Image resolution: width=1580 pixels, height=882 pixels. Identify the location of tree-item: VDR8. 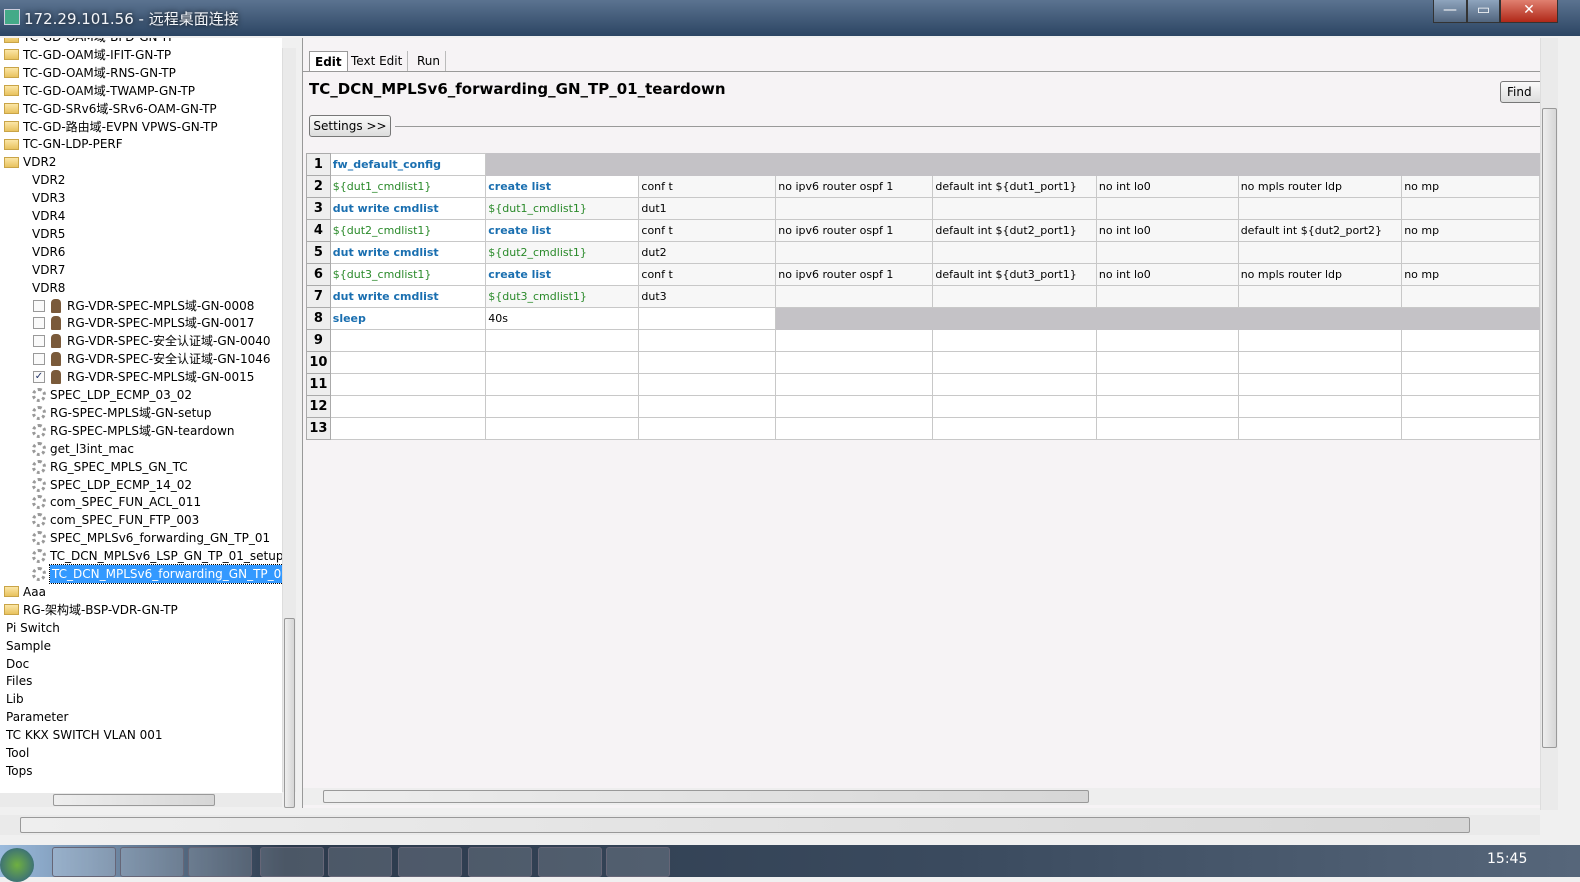
(45, 288).